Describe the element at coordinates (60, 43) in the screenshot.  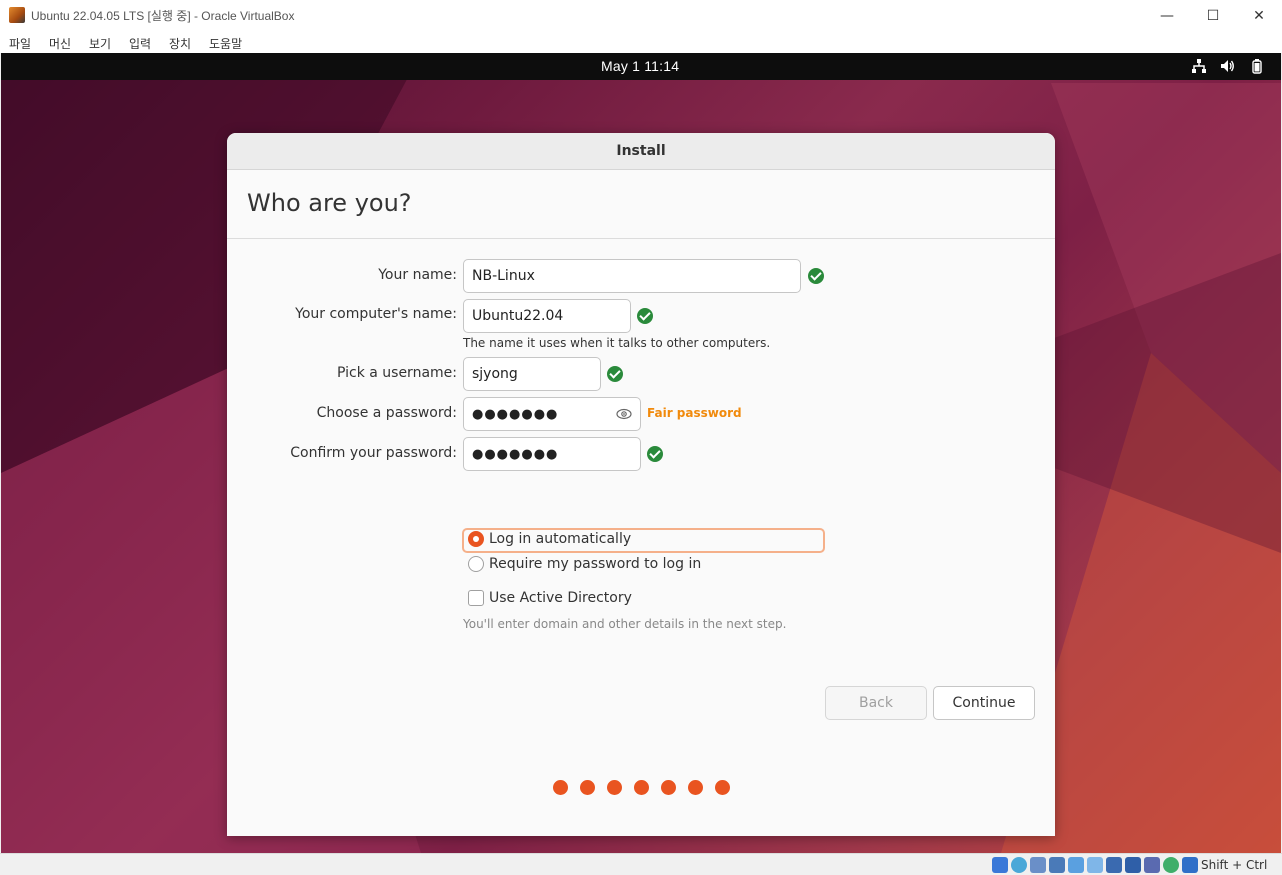
I see `menu-machine: 머신` at that location.